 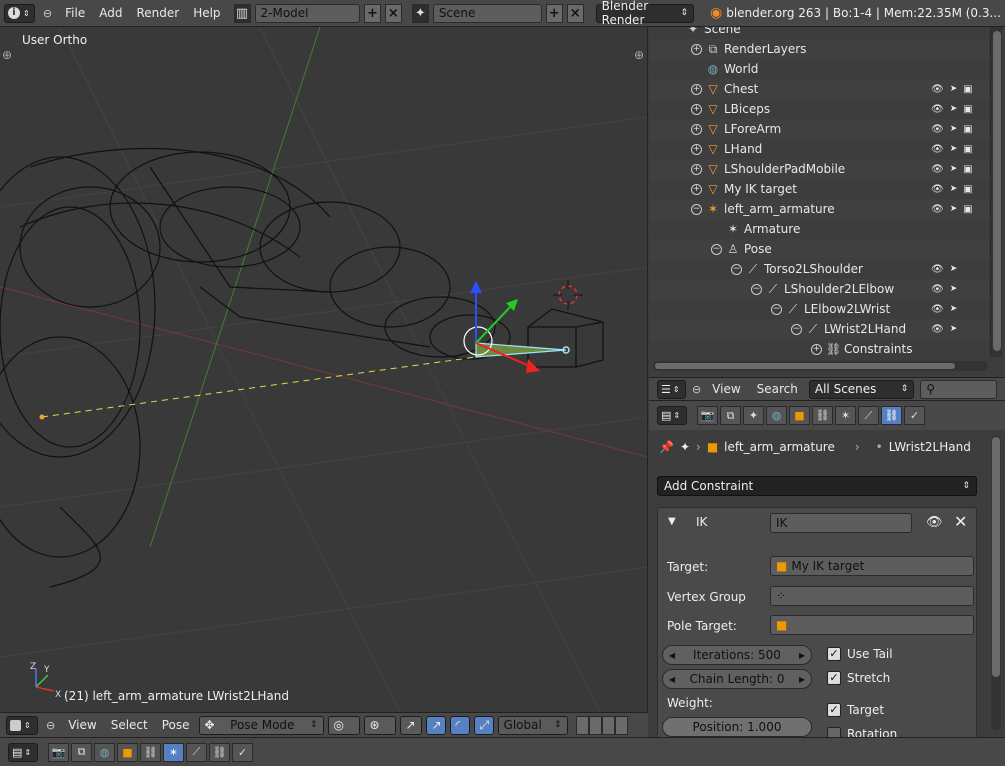 I want to click on target-field: ■ My IK target, so click(x=872, y=566).